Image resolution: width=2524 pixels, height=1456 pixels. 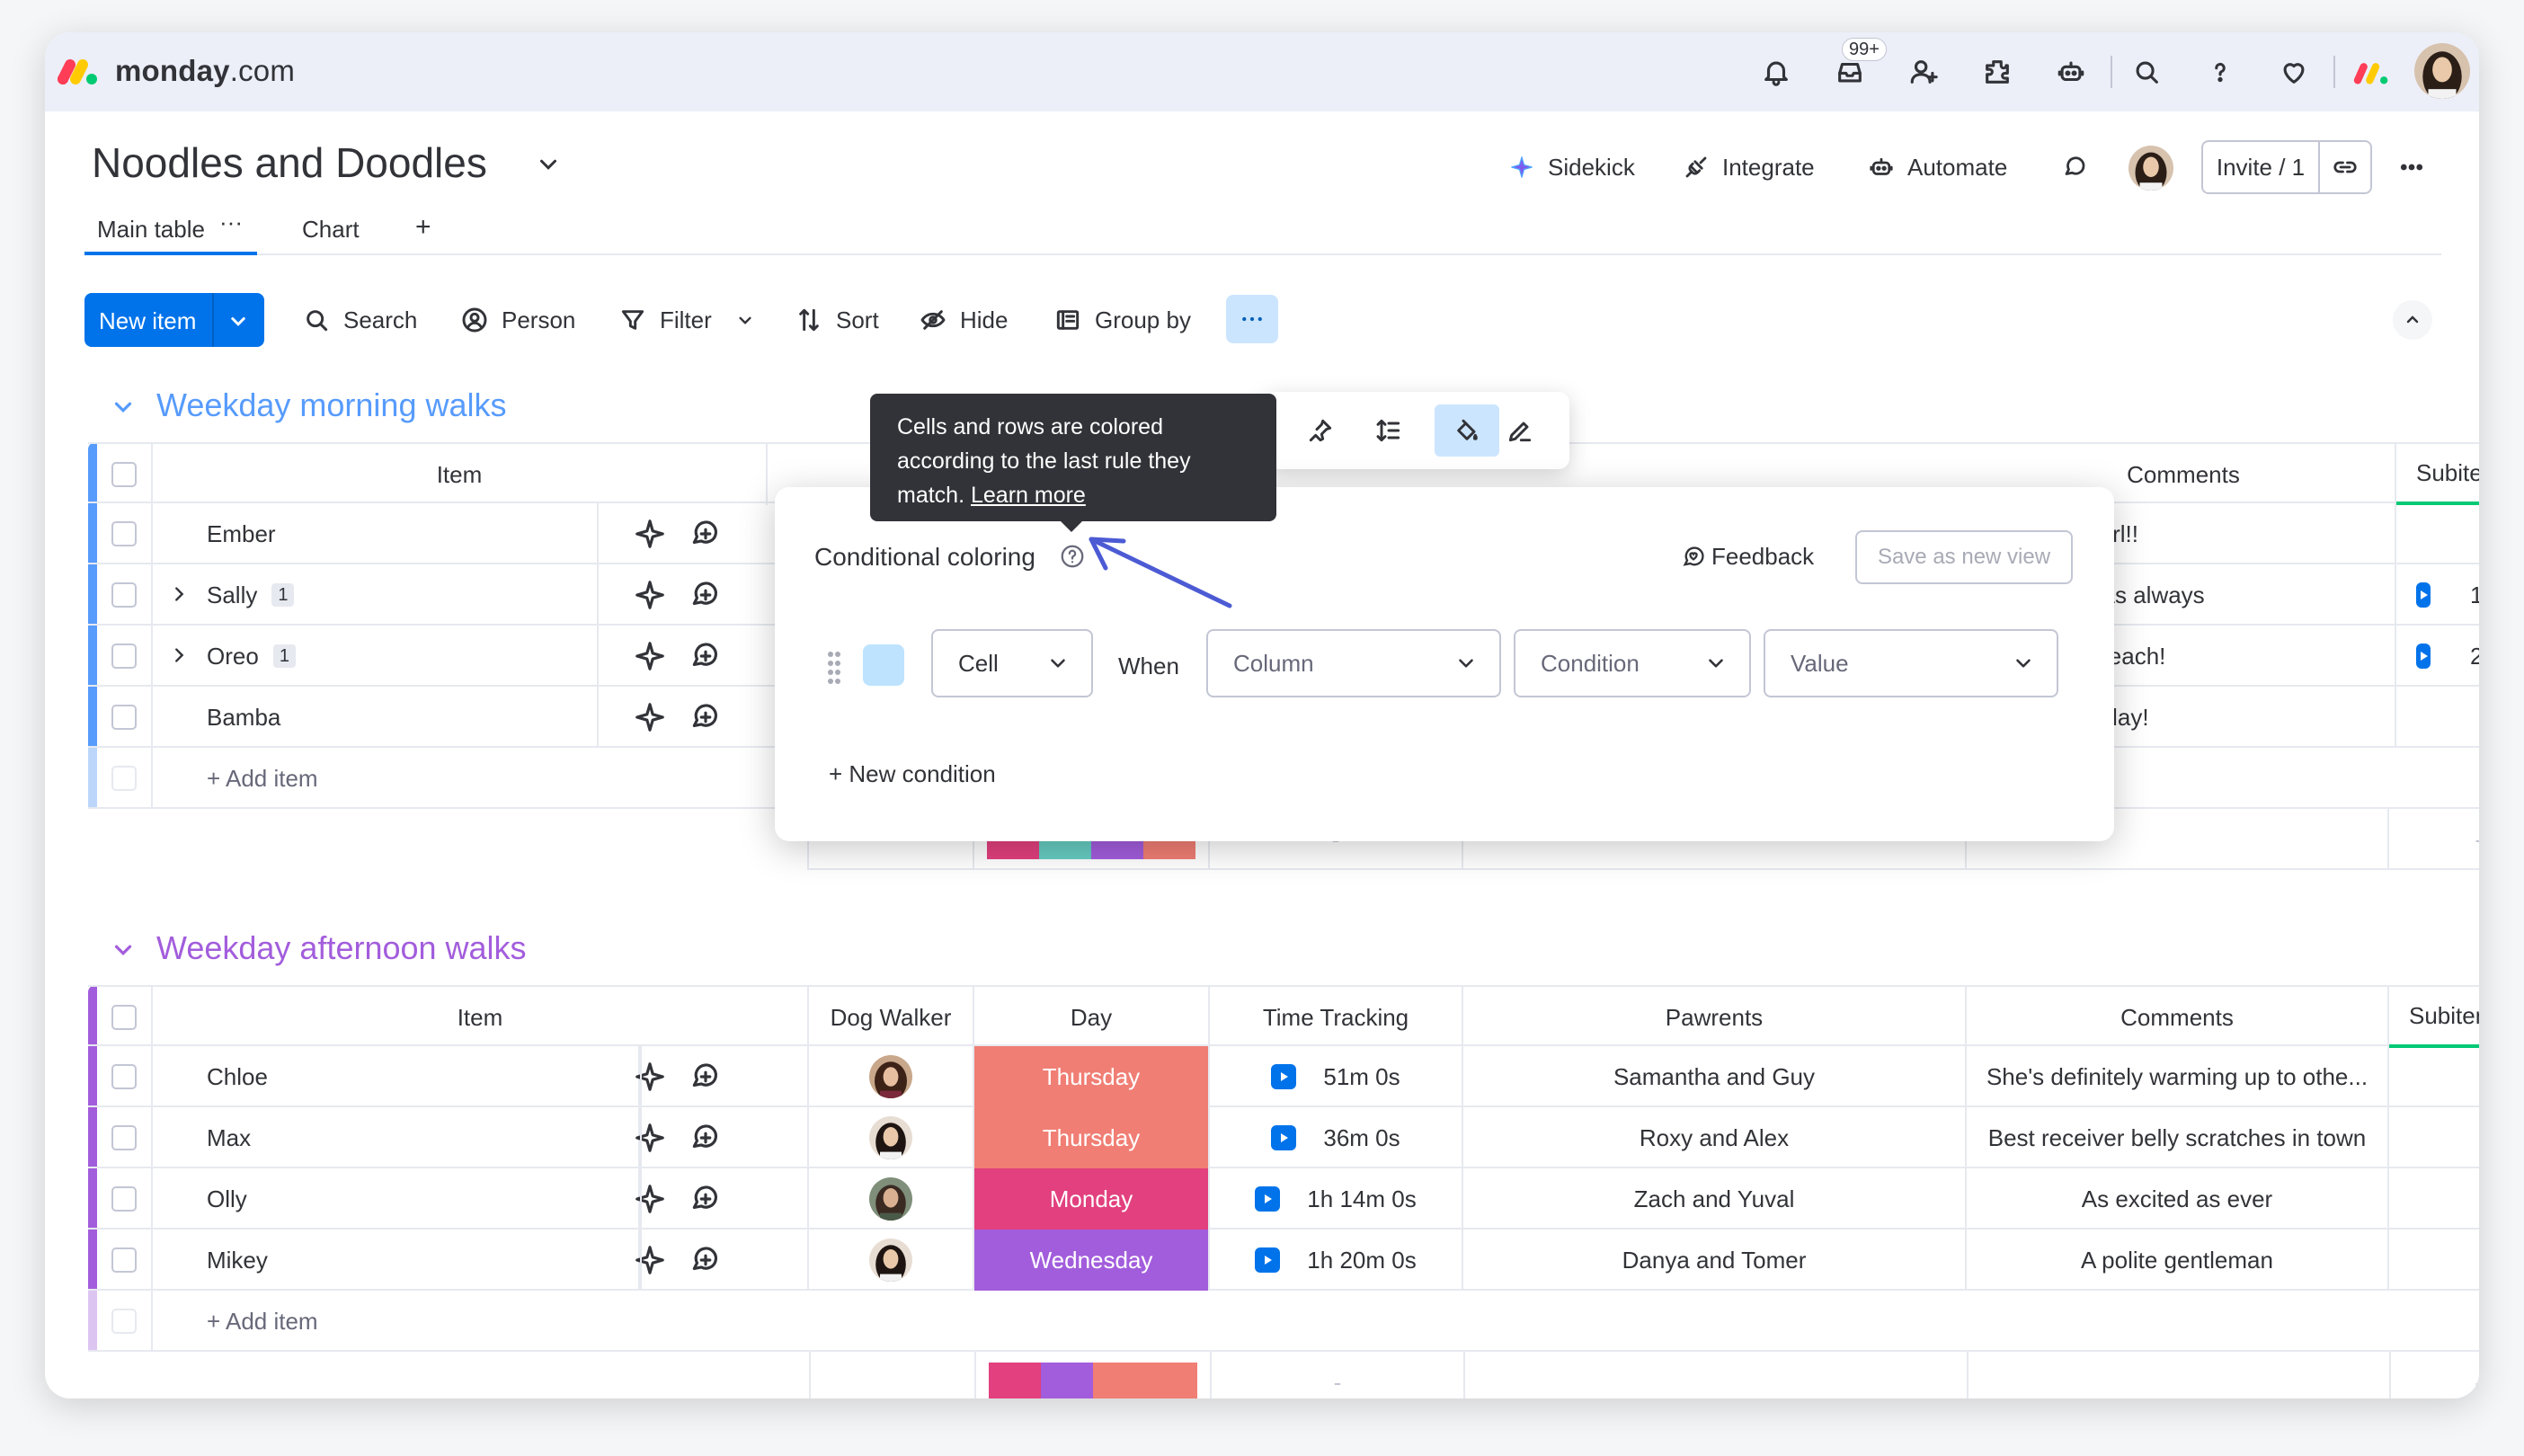 I want to click on paint-bucket-icon, so click(x=1467, y=431).